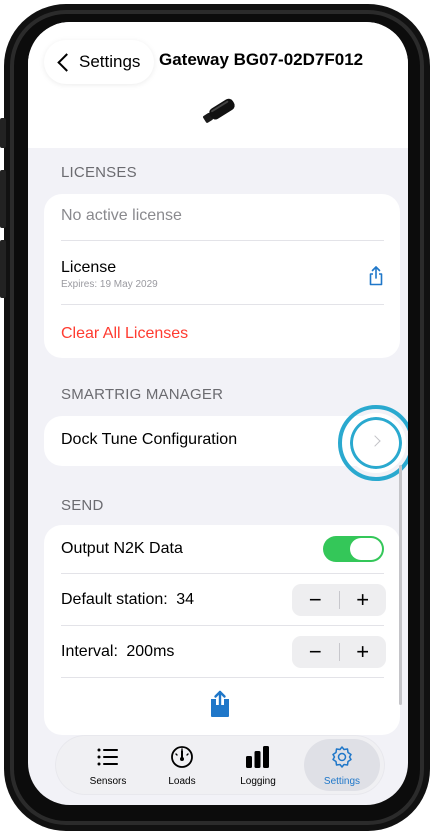 The height and width of the screenshot is (835, 436). Describe the element at coordinates (109, 284) in the screenshot. I see `license-expiry: Expires: 19 May 2029` at that location.